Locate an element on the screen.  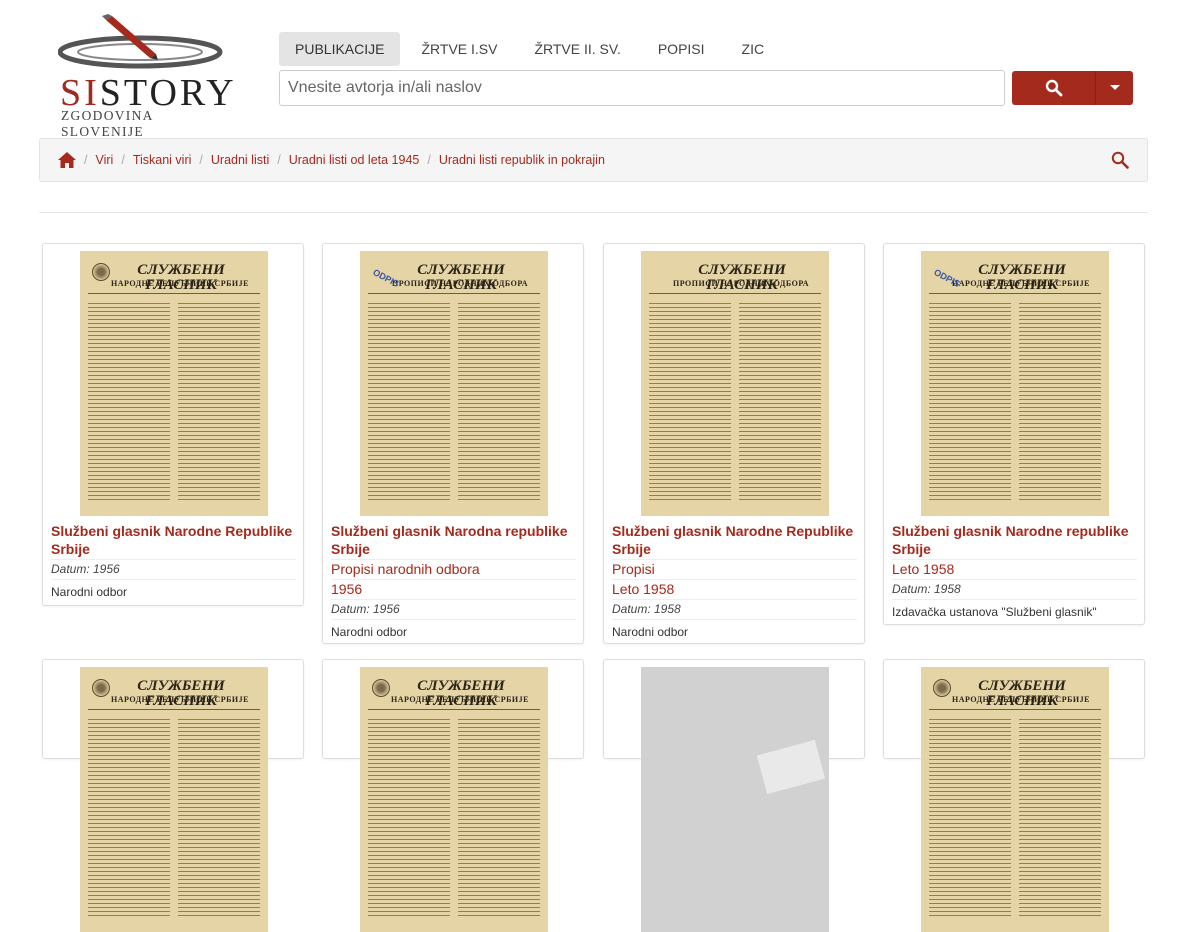
sistory-logo: SISTORY ZGODOVINA SLOVENIJE is located at coordinates (148, 76).